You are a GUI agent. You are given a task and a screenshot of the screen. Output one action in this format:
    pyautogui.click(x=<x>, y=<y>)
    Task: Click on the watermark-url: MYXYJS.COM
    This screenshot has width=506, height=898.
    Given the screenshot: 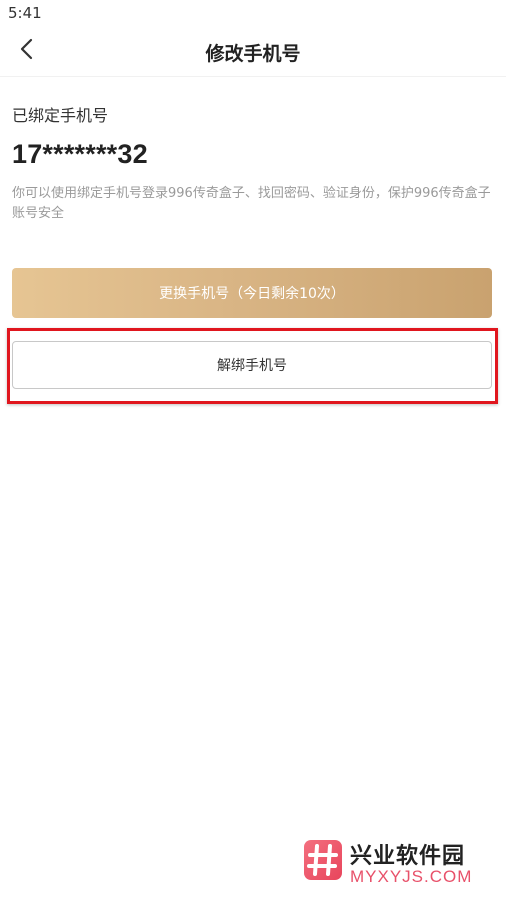 What is the action you would take?
    pyautogui.click(x=411, y=876)
    